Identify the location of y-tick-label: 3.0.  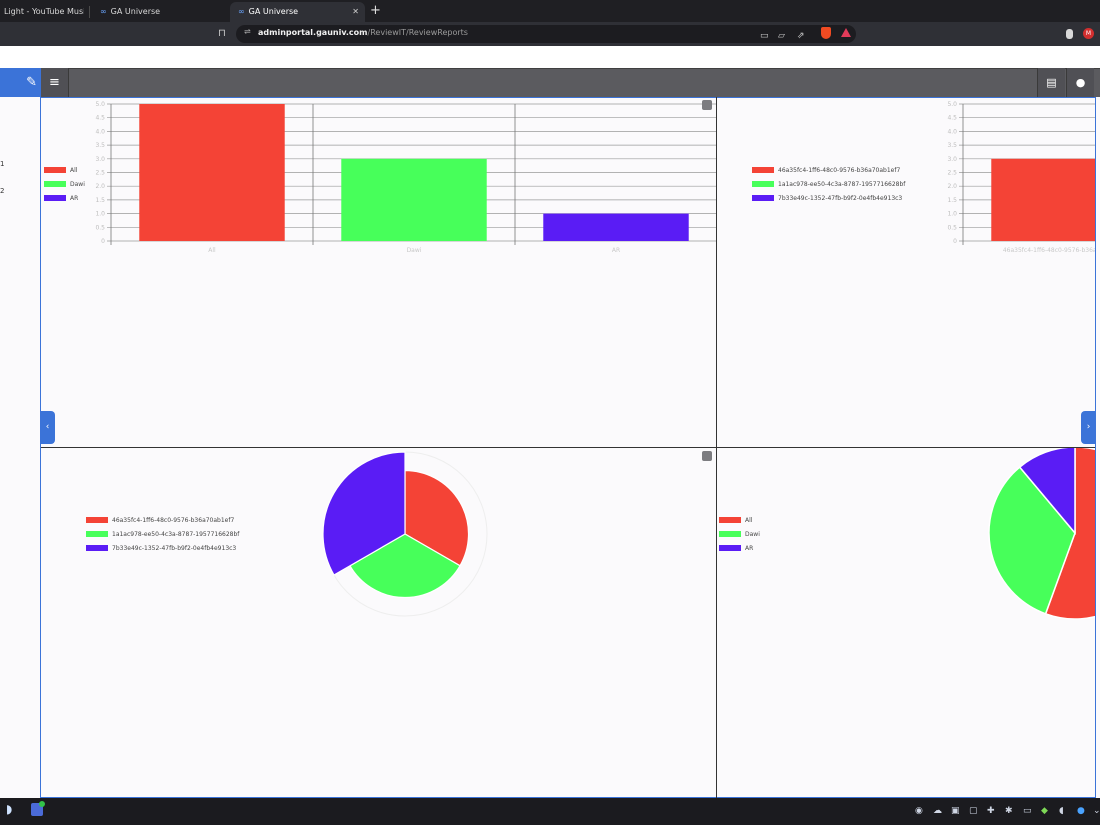
(100, 159).